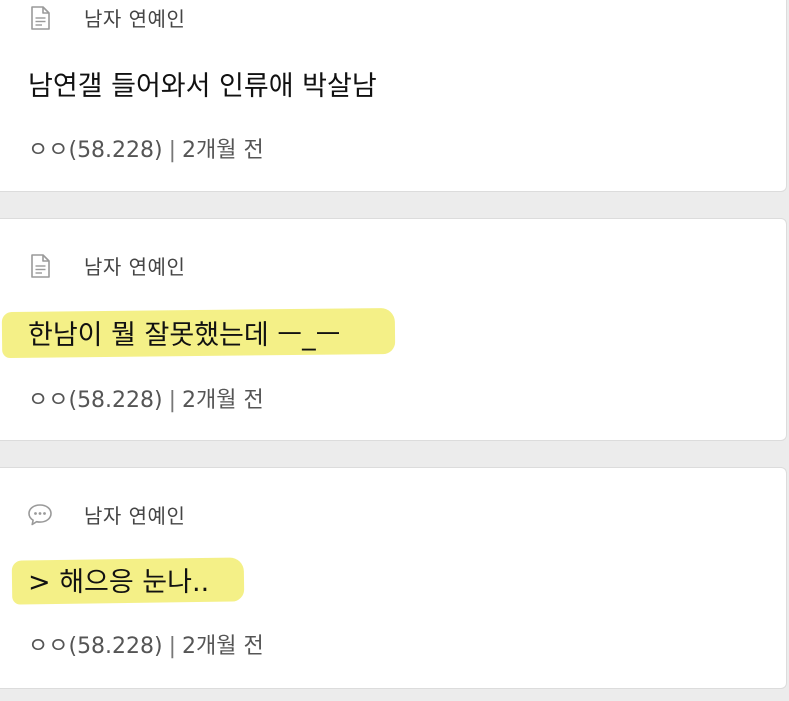 This screenshot has height=701, width=789. I want to click on comment-text: > 해으응 눈나.., so click(104, 579).